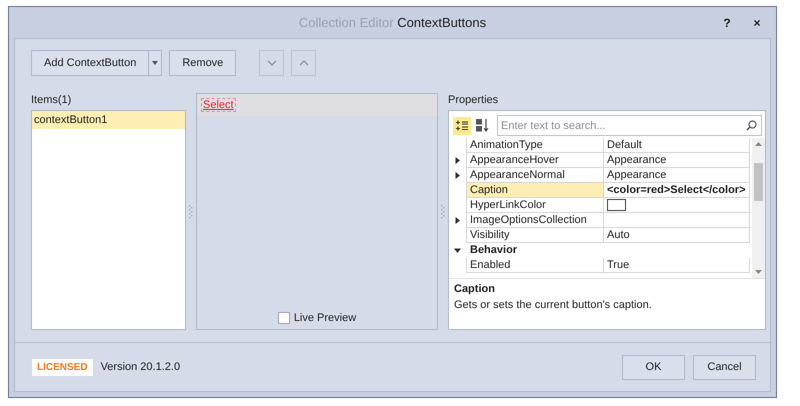  I want to click on property-value: Default, so click(677, 145).